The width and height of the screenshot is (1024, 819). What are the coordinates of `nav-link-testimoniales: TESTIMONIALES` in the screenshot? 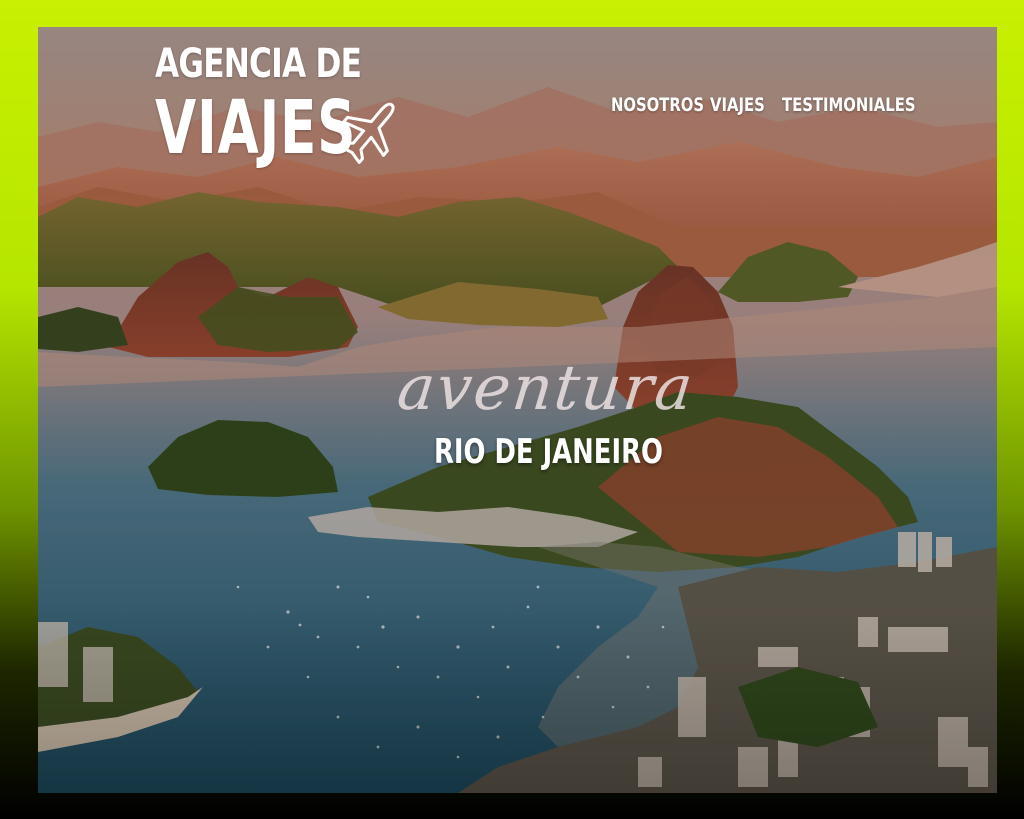 It's located at (849, 105).